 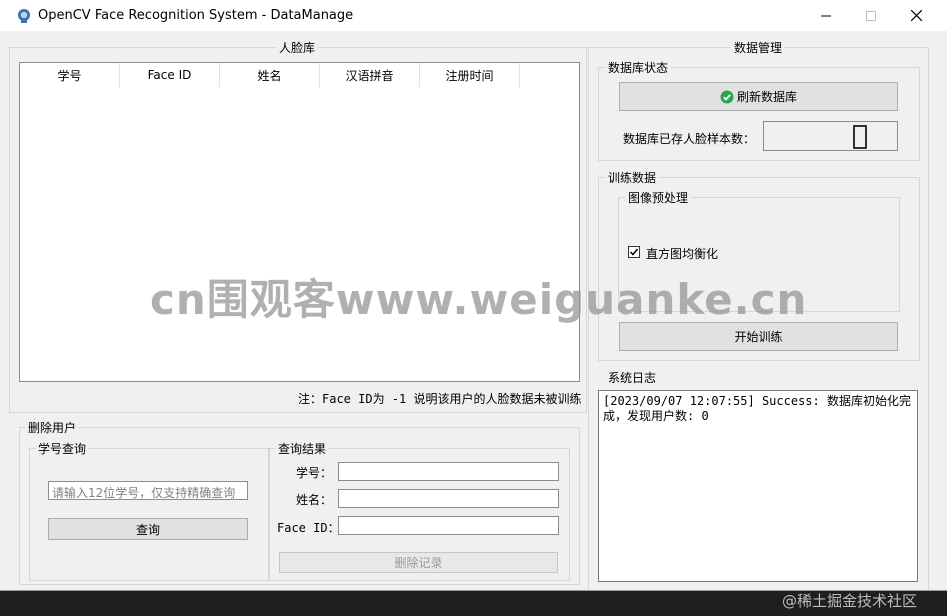 What do you see at coordinates (860, 137) in the screenshot?
I see `sample-count-digit` at bounding box center [860, 137].